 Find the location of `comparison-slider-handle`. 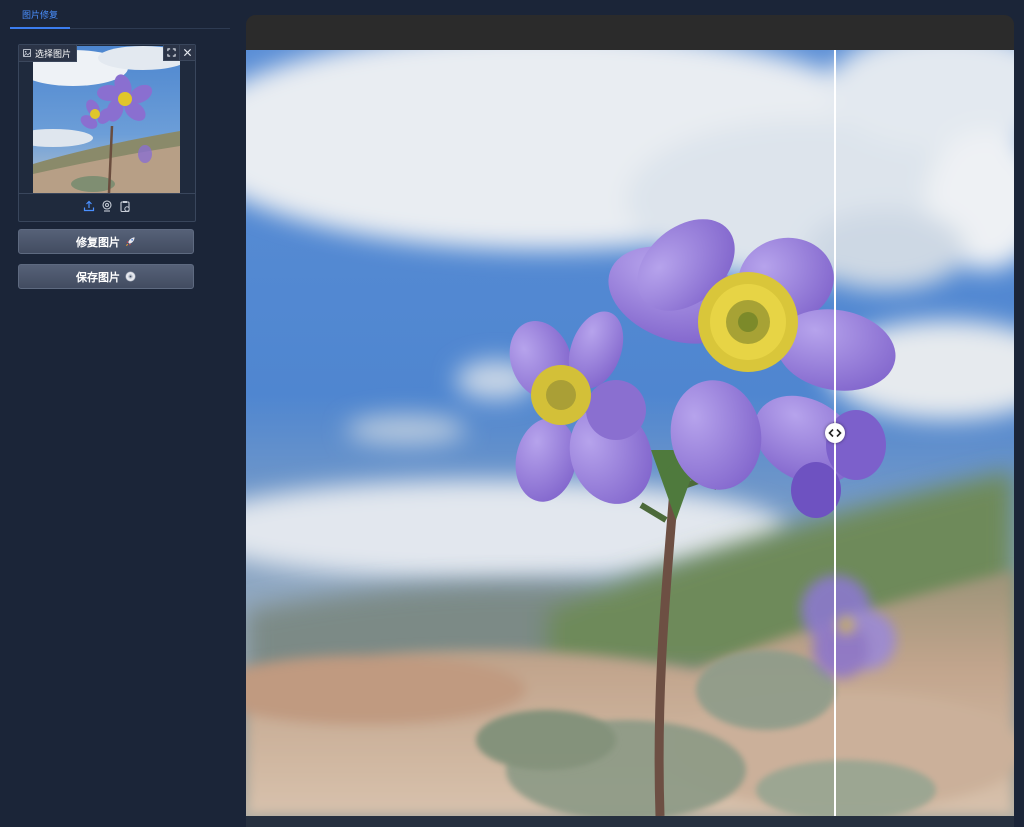

comparison-slider-handle is located at coordinates (835, 433).